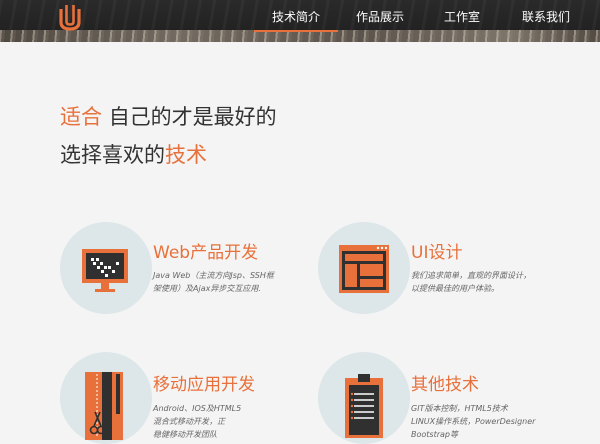 This screenshot has width=600, height=444. Describe the element at coordinates (445, 385) in the screenshot. I see `feature-other-title: 其他技术` at that location.